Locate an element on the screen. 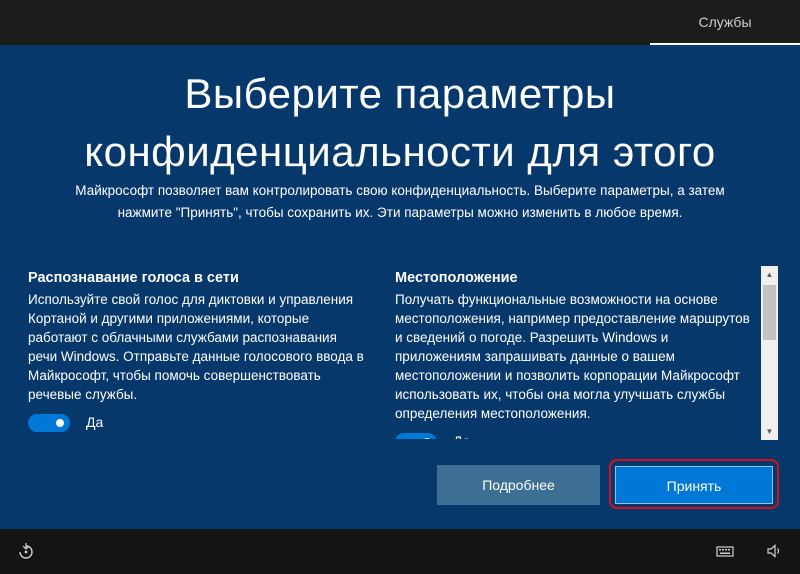 This screenshot has height=574, width=800. speech-toggle-label: Да is located at coordinates (95, 422).